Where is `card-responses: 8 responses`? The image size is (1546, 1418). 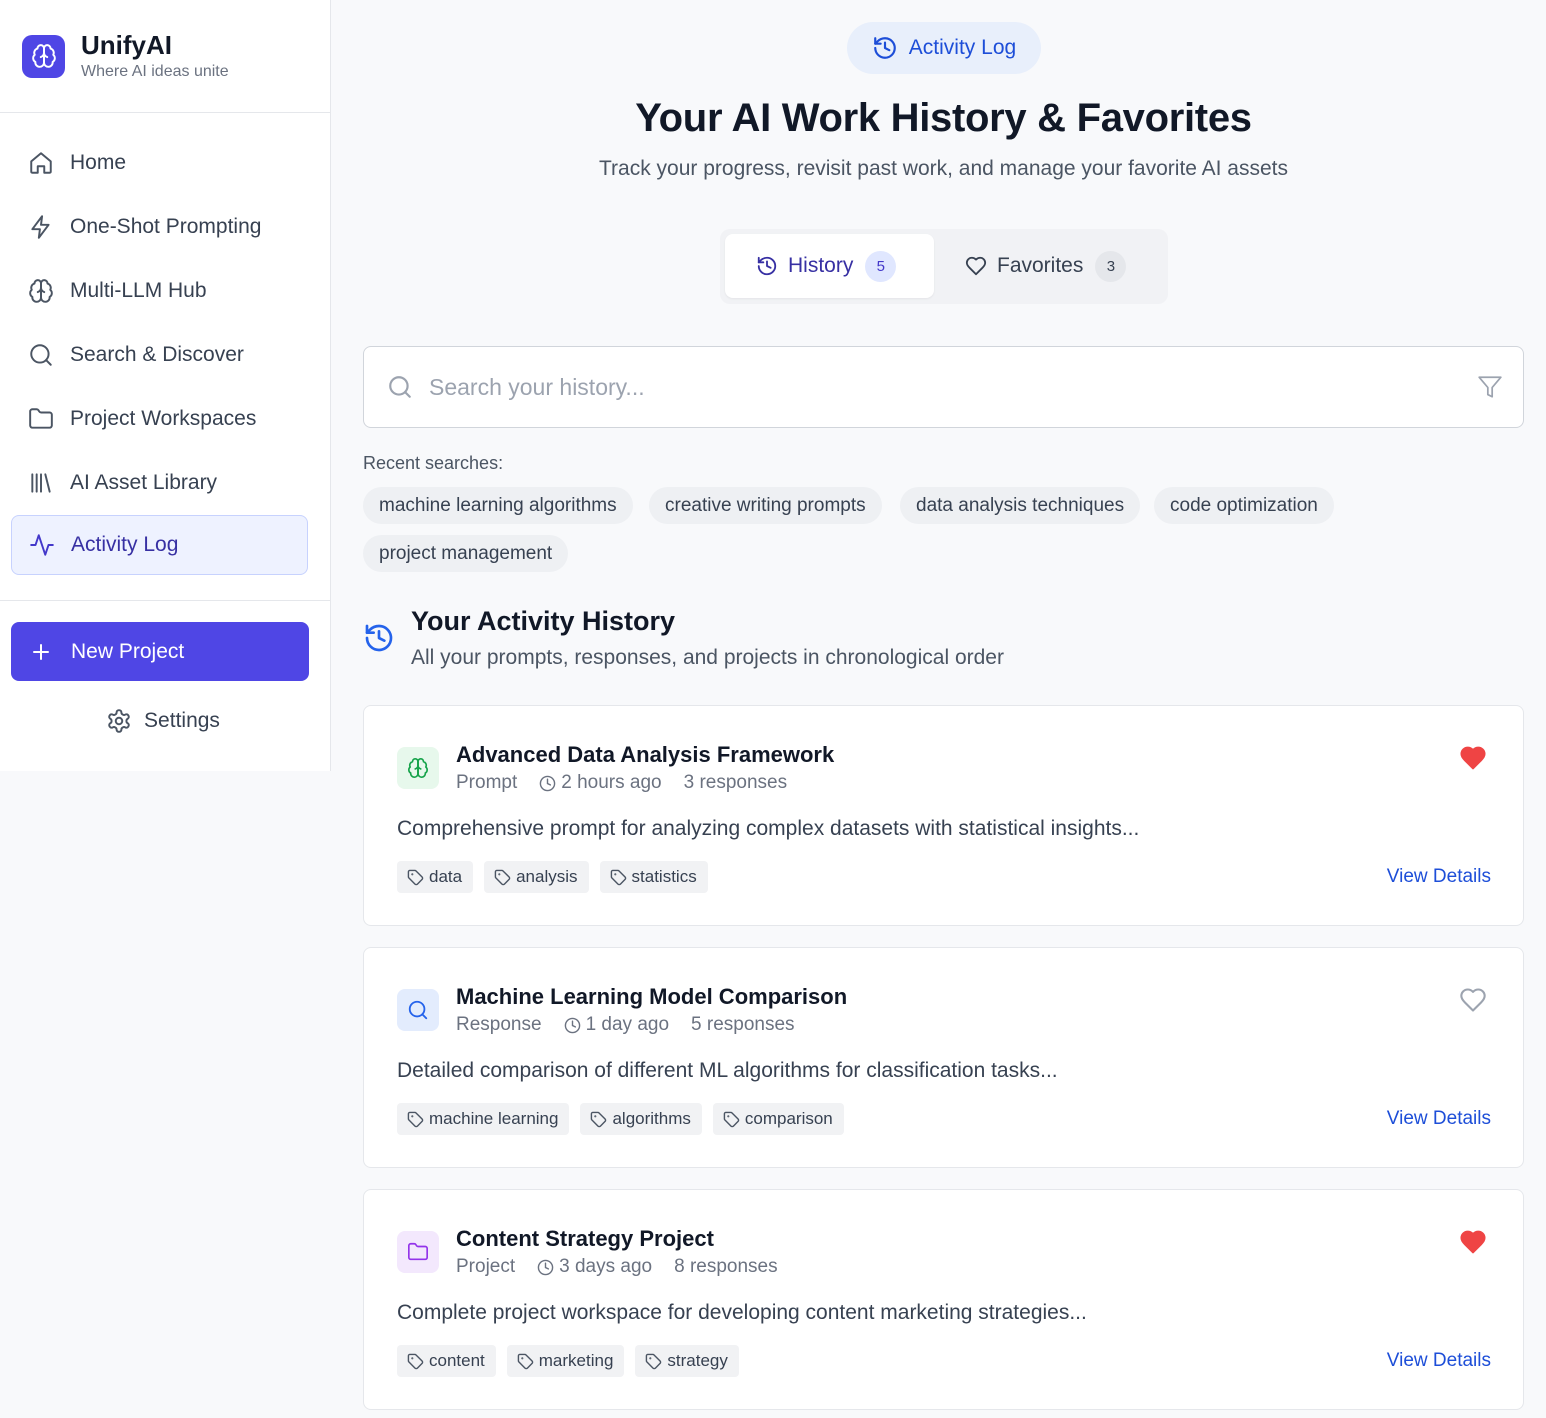 card-responses: 8 responses is located at coordinates (726, 1266).